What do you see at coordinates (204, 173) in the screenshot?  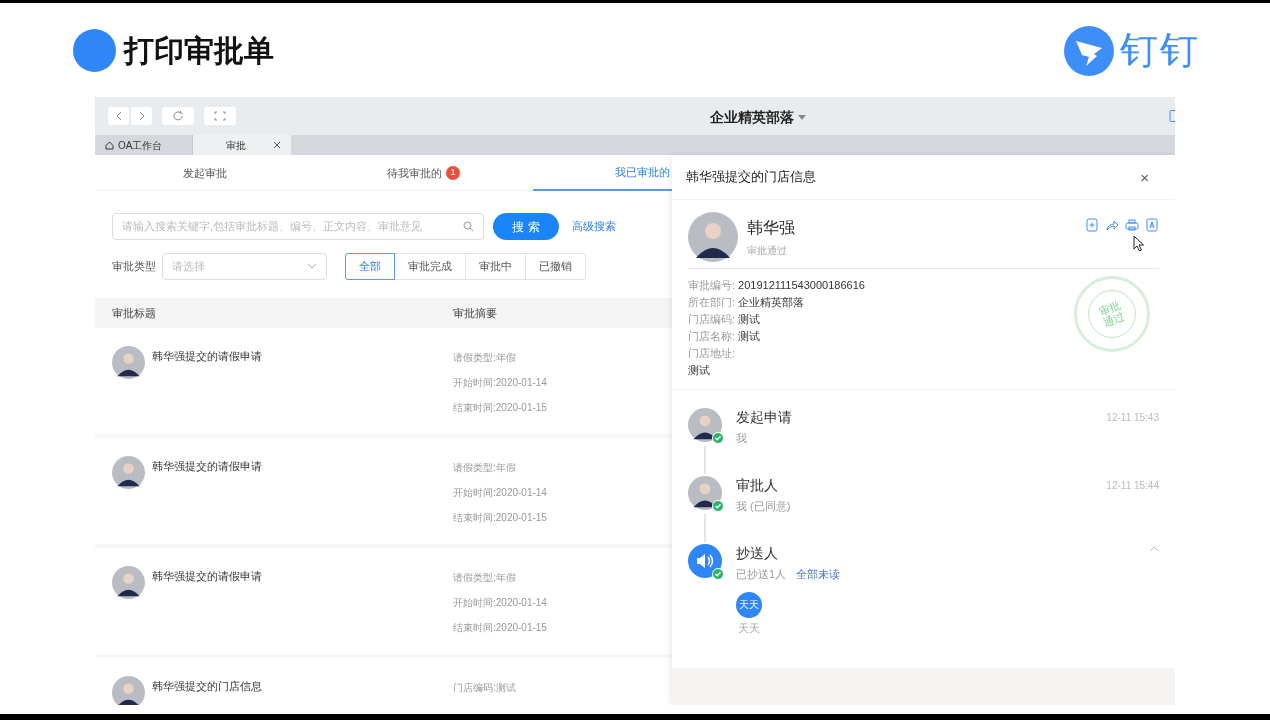 I see `nav-tab: 发起审批` at bounding box center [204, 173].